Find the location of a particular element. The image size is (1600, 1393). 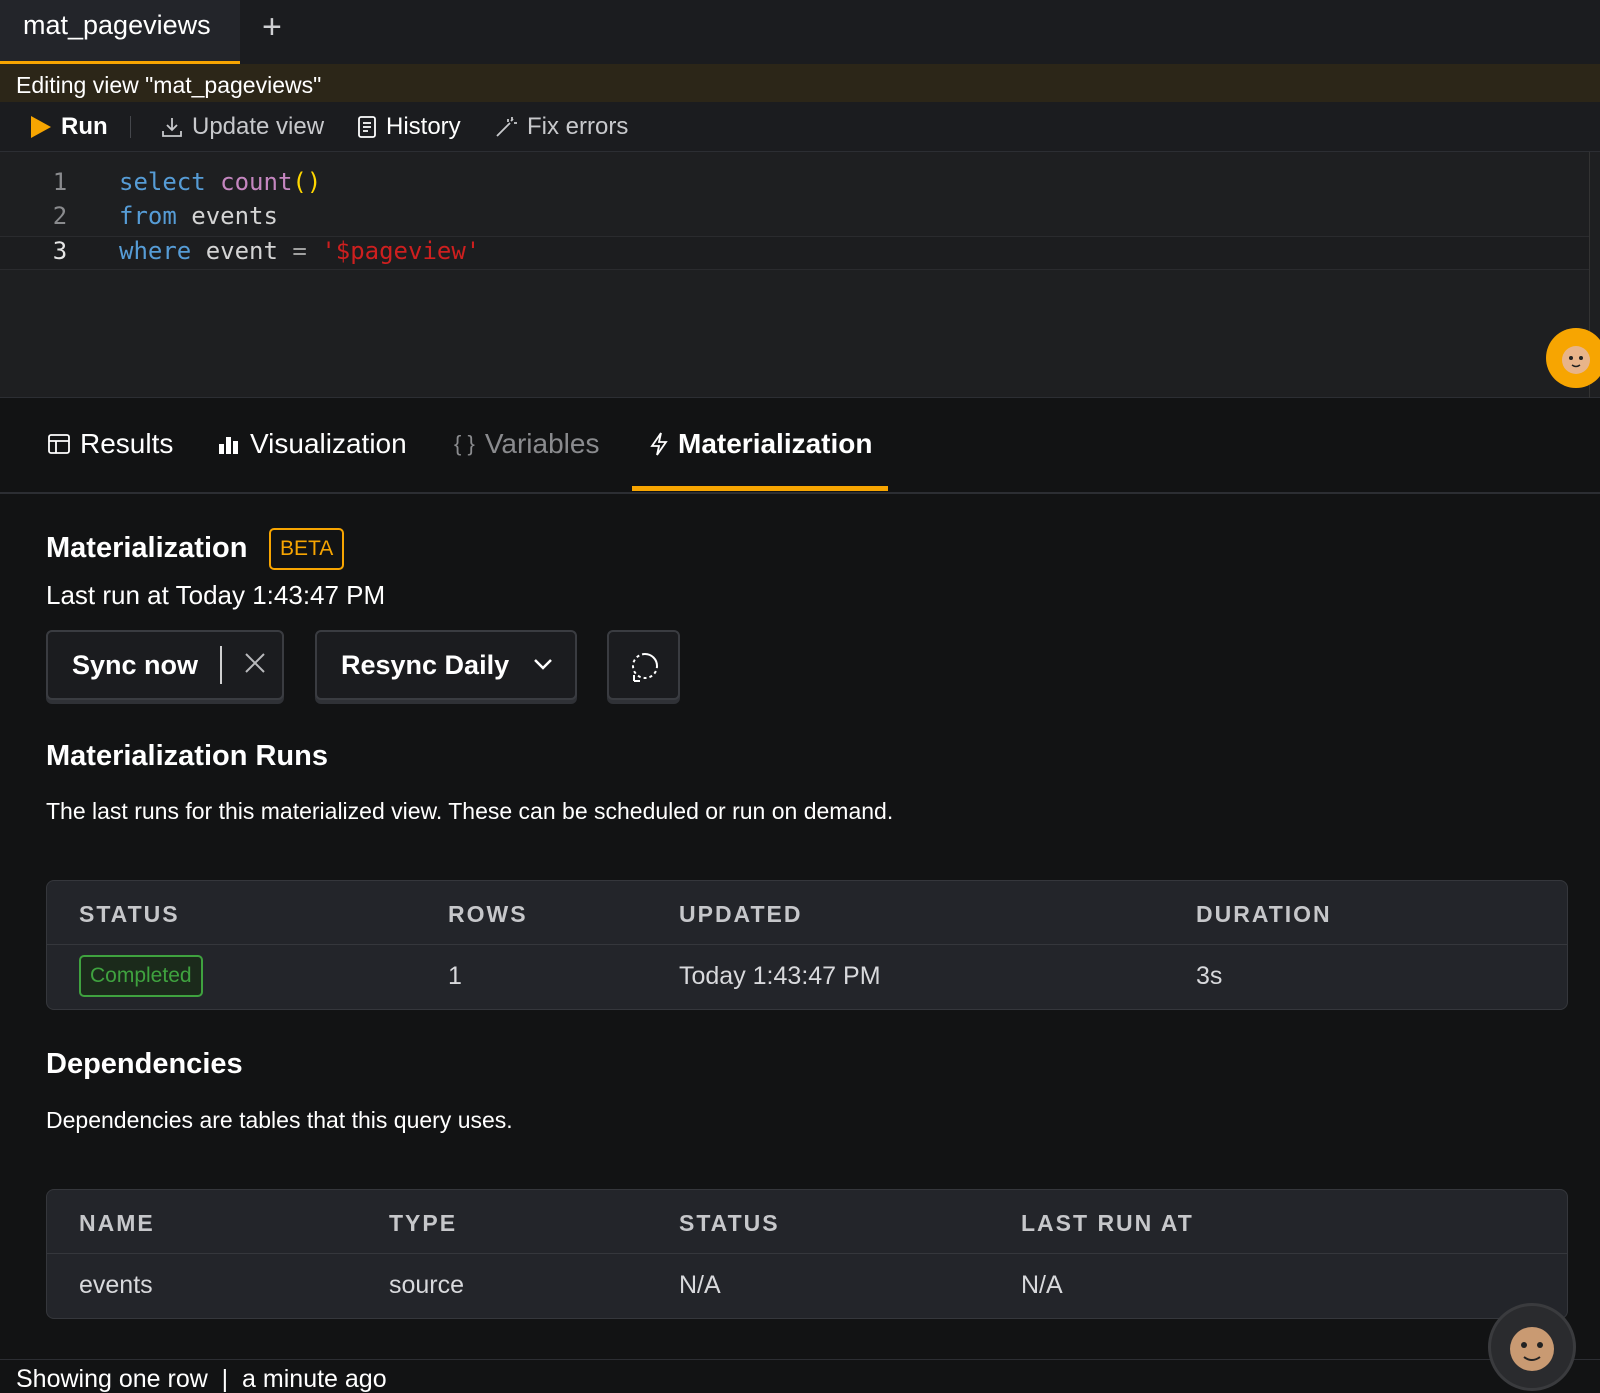

cell-type: source is located at coordinates (427, 1285).